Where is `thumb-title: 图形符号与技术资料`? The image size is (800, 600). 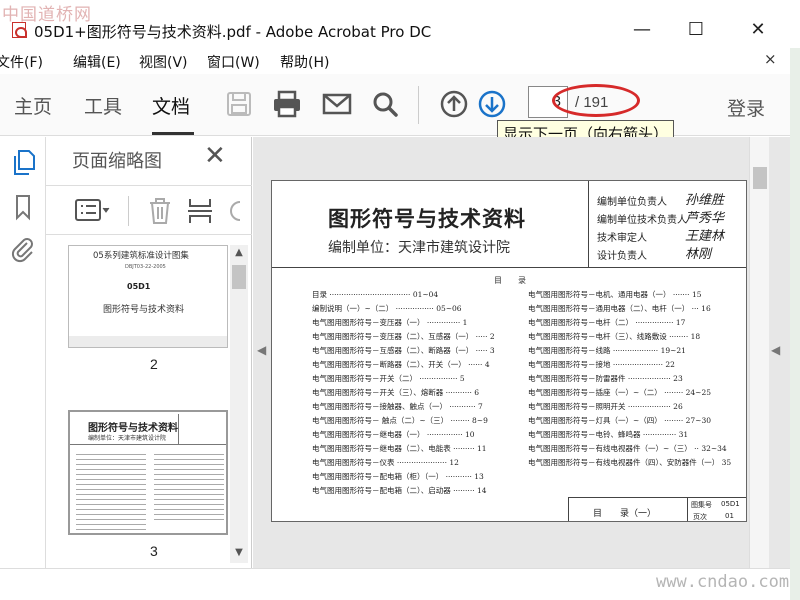 thumb-title: 图形符号与技术资料 is located at coordinates (133, 428).